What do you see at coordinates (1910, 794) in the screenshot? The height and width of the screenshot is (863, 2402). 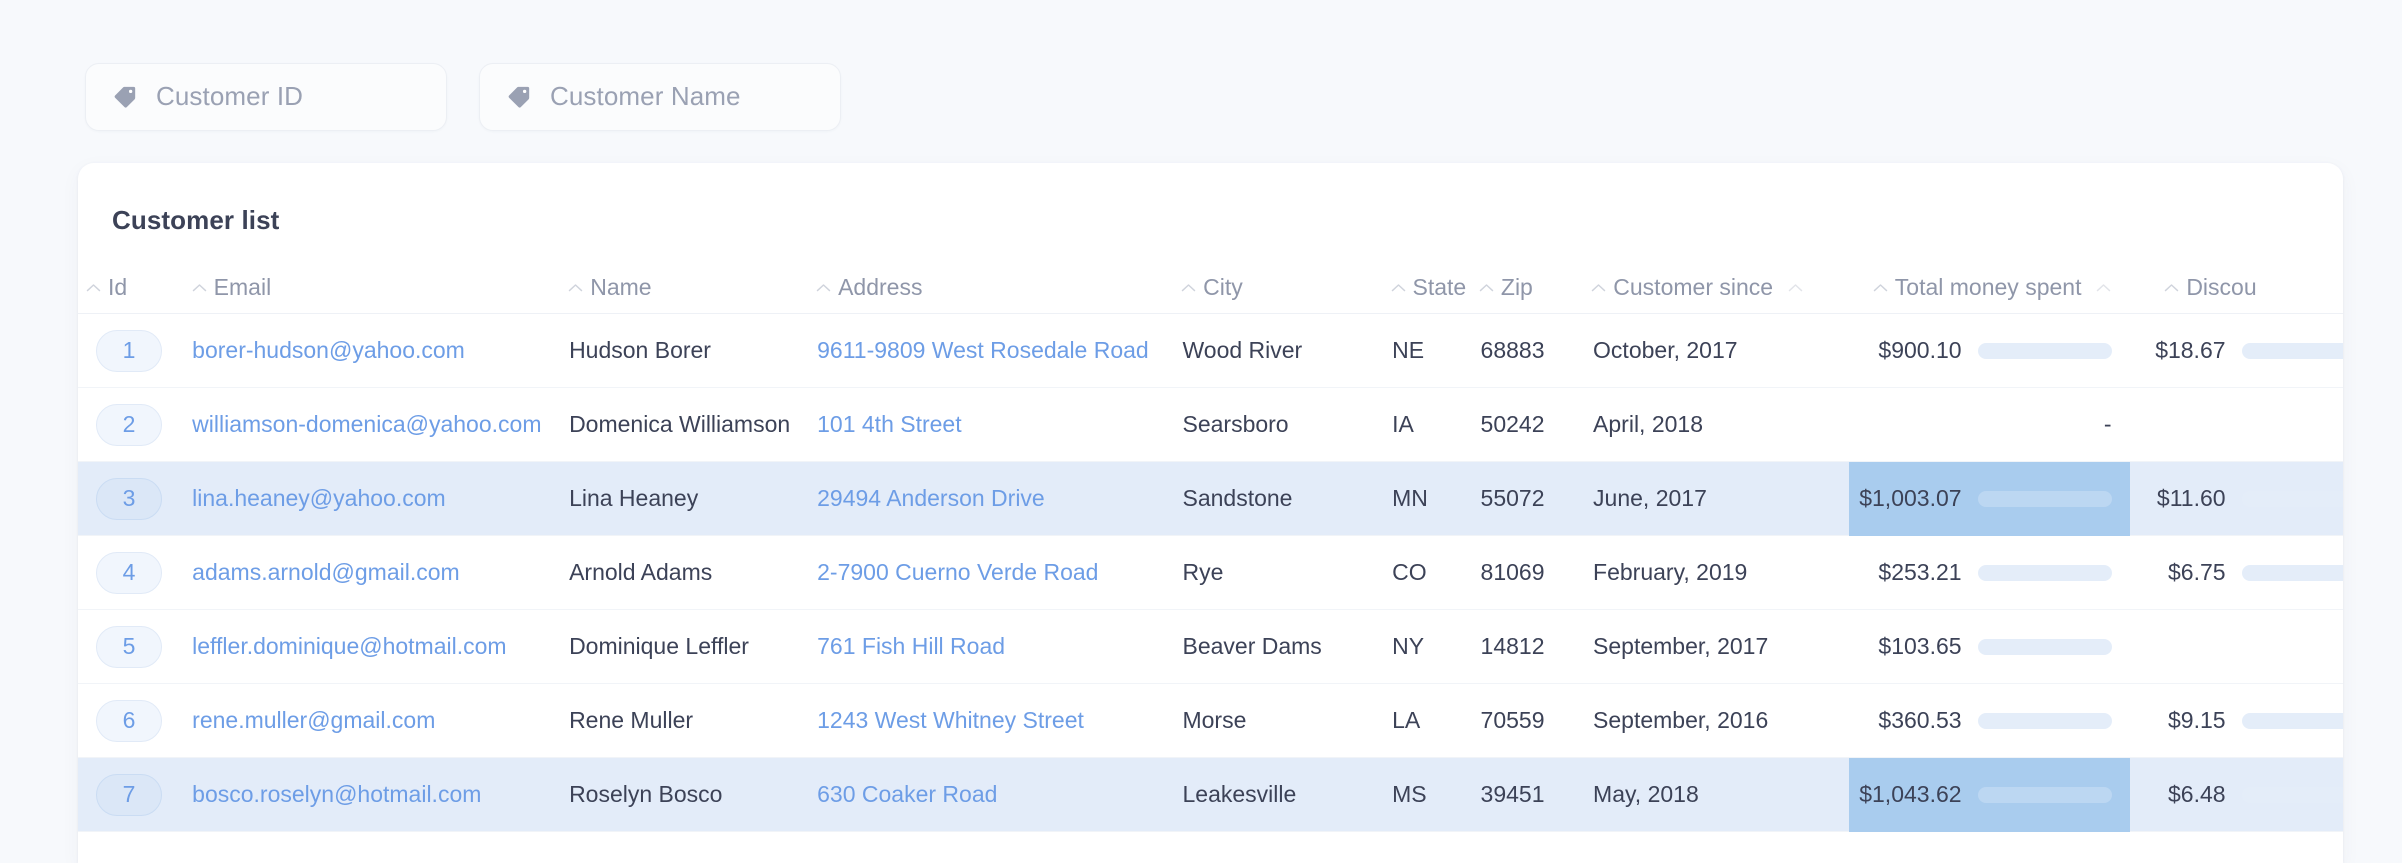 I see `money-value: $1,043.62` at bounding box center [1910, 794].